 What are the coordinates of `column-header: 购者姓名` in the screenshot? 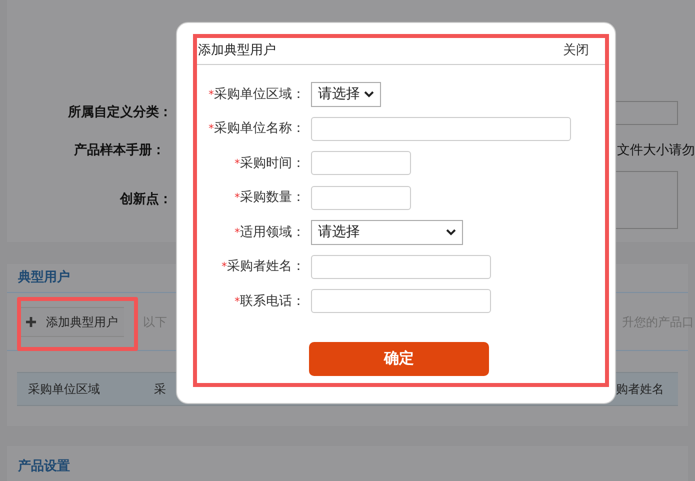 It's located at (640, 389).